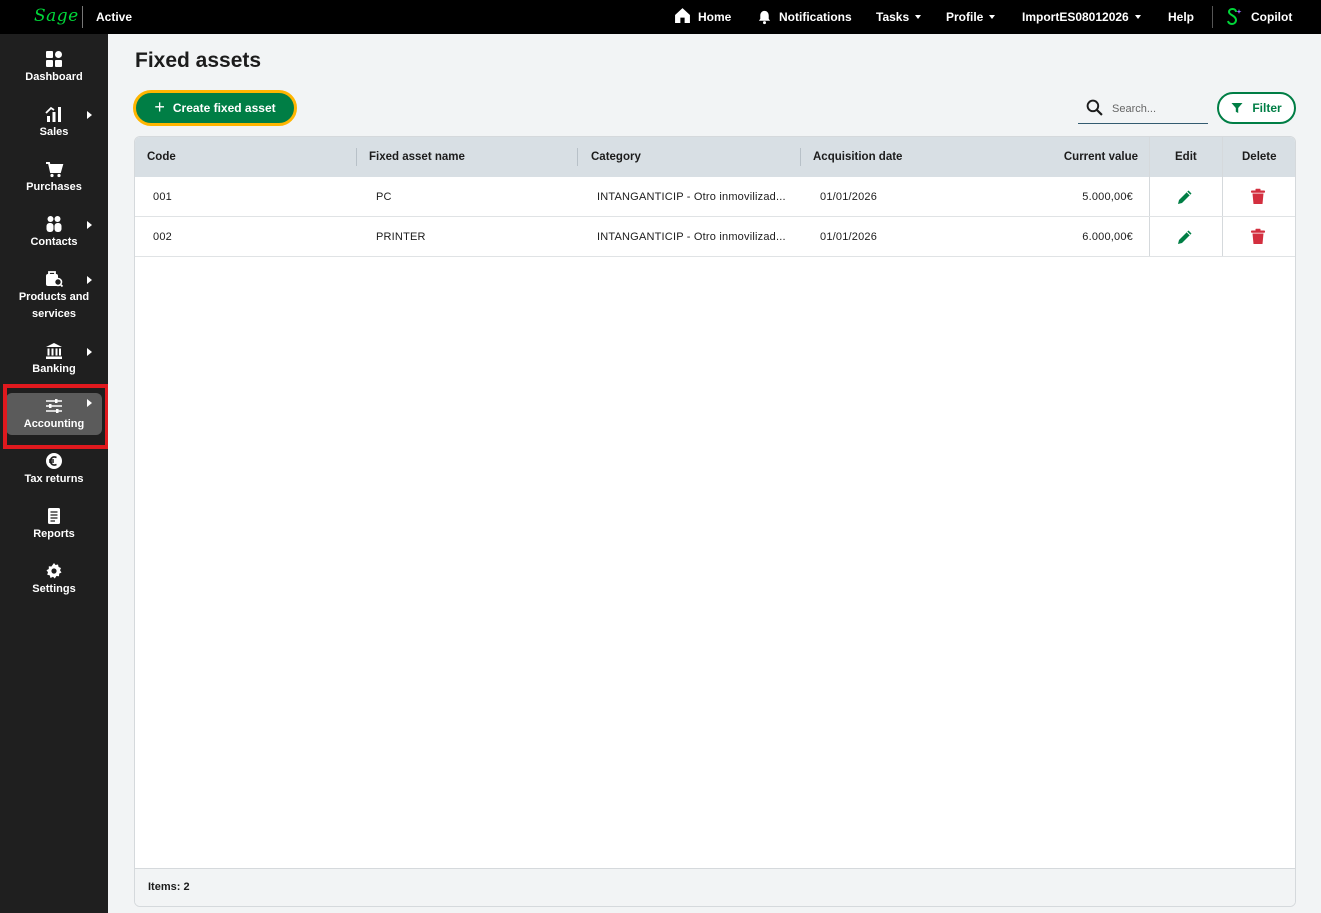 This screenshot has height=913, width=1321. I want to click on items-count: Items: 2, so click(169, 887).